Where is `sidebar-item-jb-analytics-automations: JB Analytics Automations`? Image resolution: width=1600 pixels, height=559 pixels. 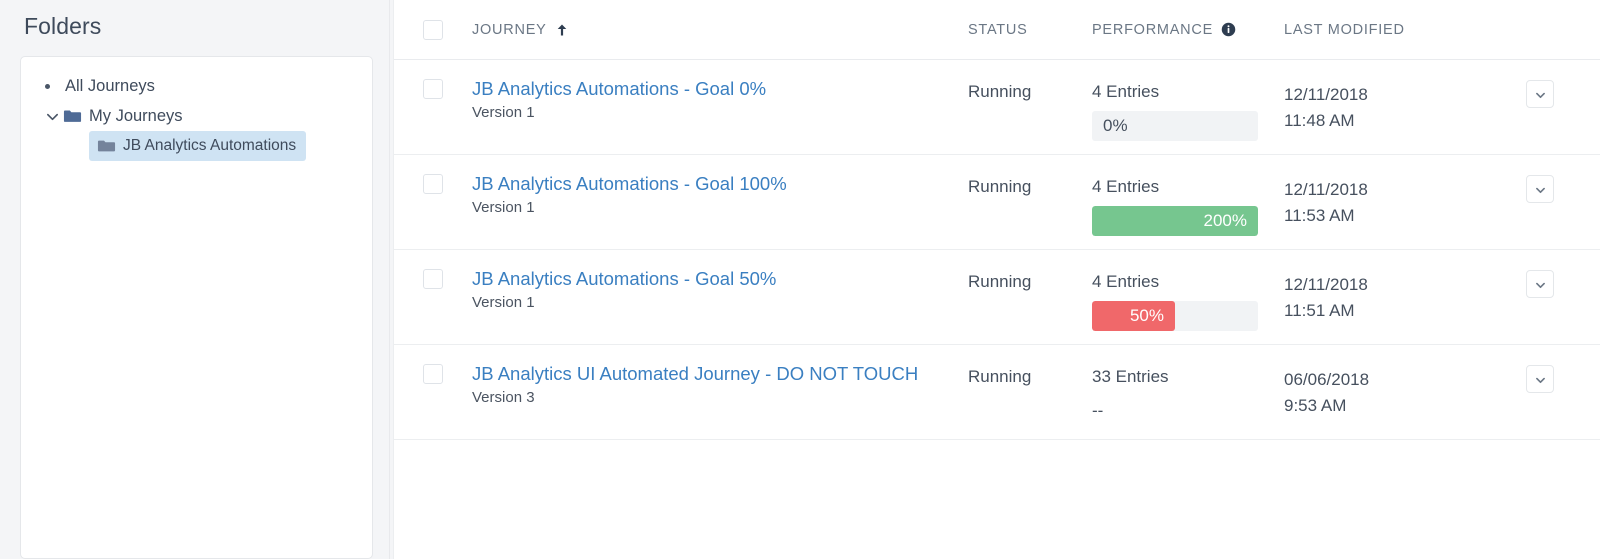 sidebar-item-jb-analytics-automations: JB Analytics Automations is located at coordinates (198, 146).